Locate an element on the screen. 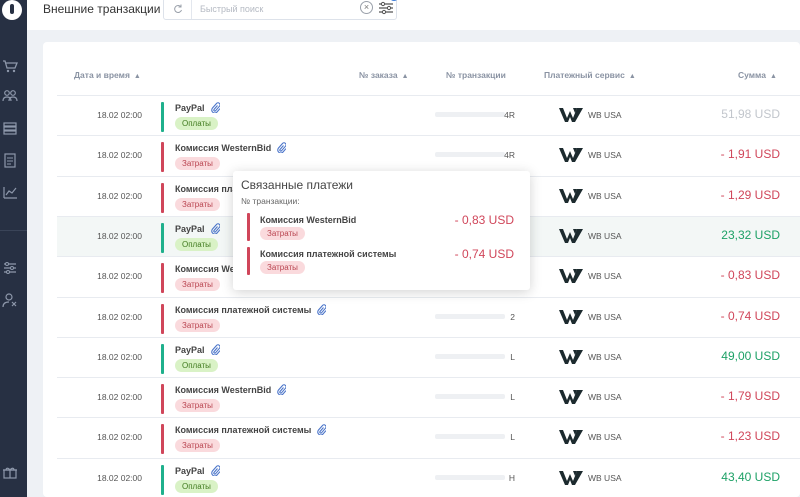 This screenshot has height=497, width=800. filter-button is located at coordinates (386, 8).